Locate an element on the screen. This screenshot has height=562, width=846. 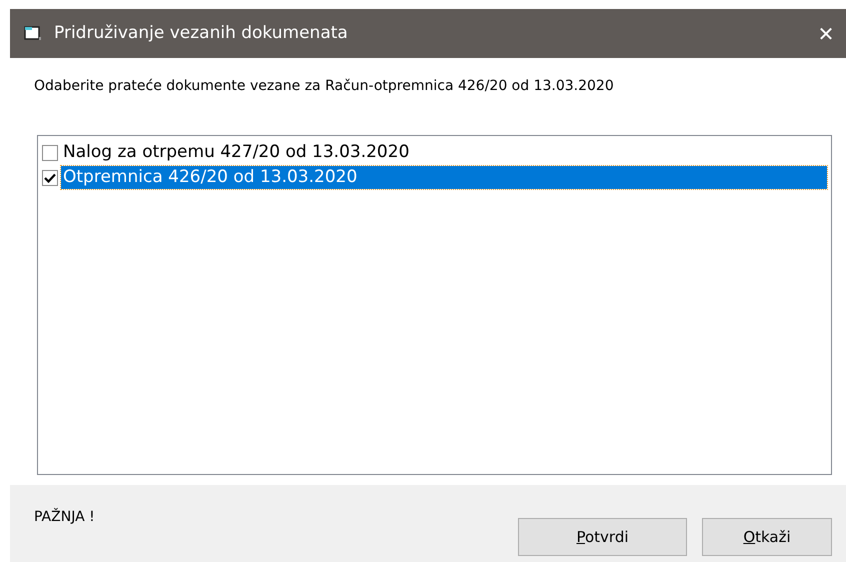
warning-text: PAŽNJA ! is located at coordinates (64, 517).